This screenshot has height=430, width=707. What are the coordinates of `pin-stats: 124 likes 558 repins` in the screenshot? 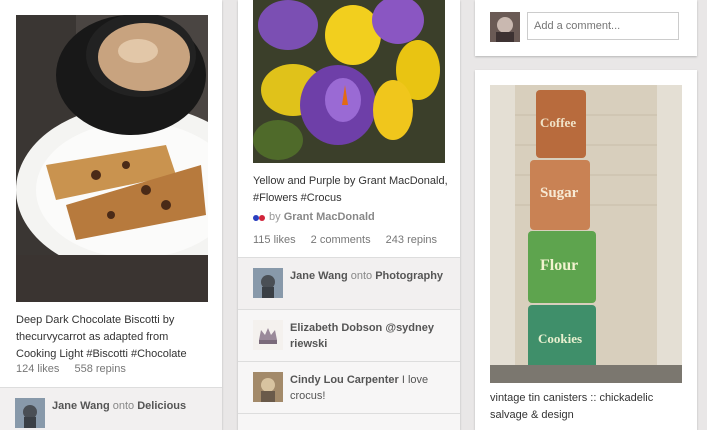 It's located at (77, 369).